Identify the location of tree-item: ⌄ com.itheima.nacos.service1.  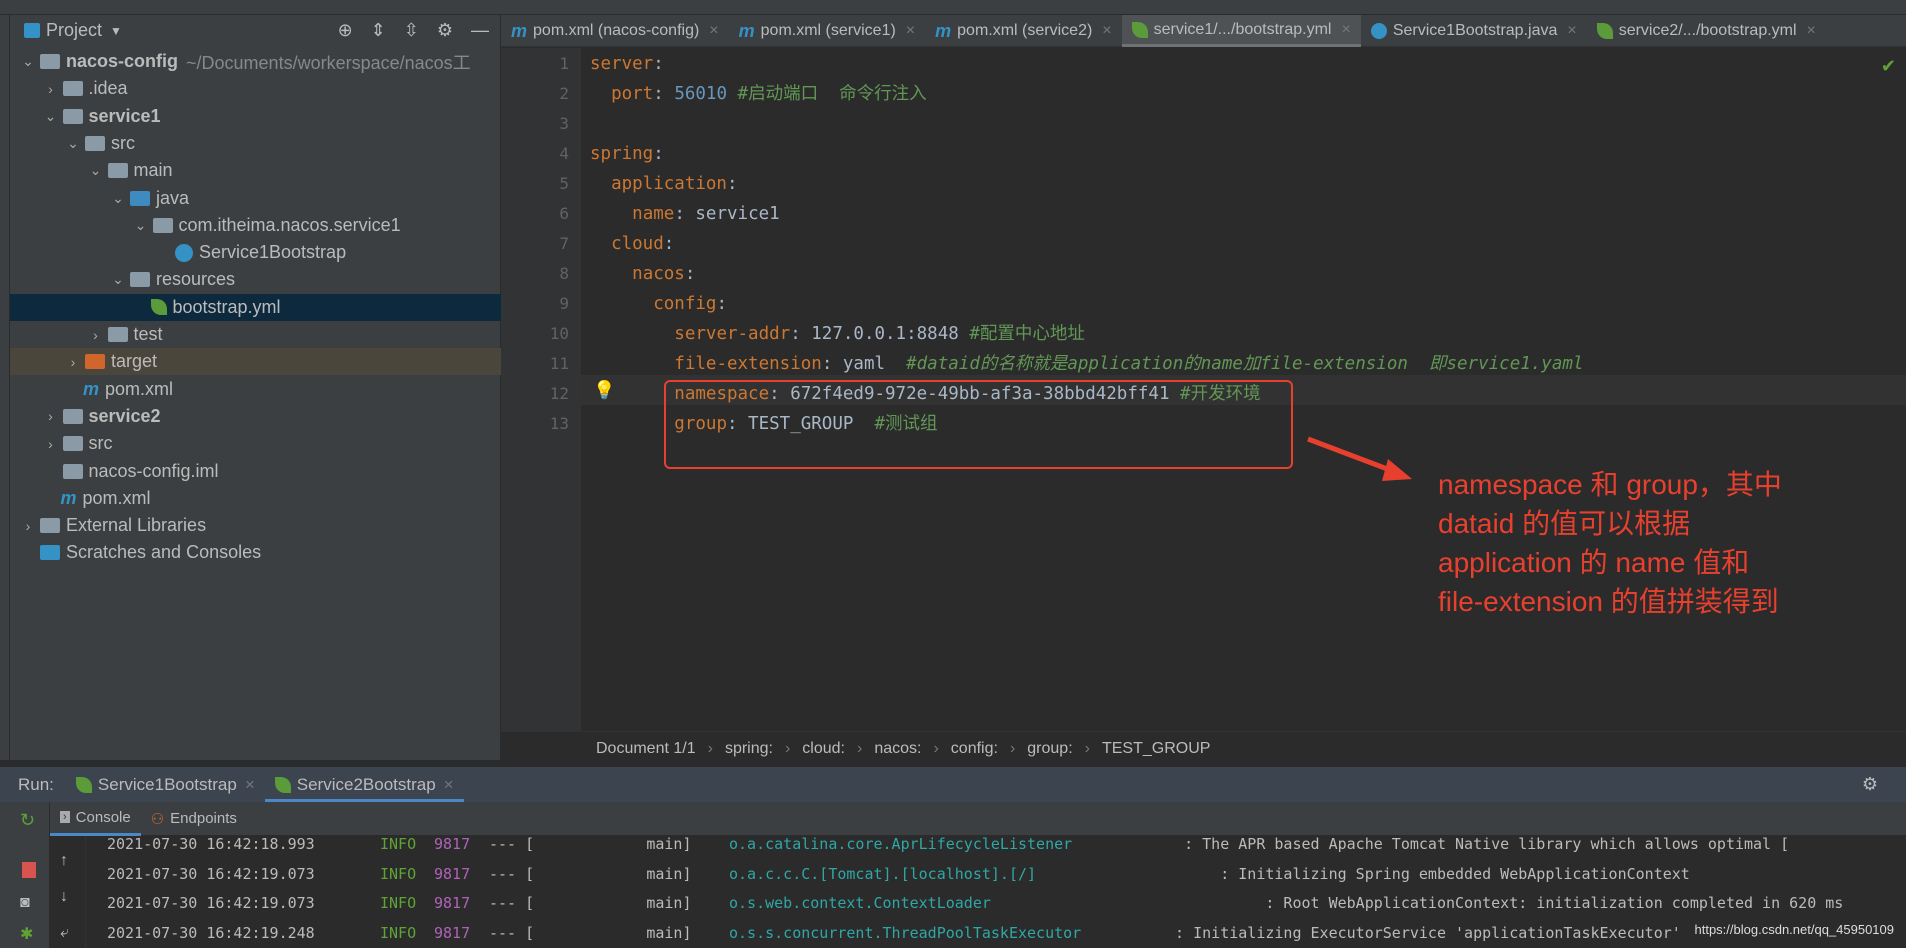
(255, 225).